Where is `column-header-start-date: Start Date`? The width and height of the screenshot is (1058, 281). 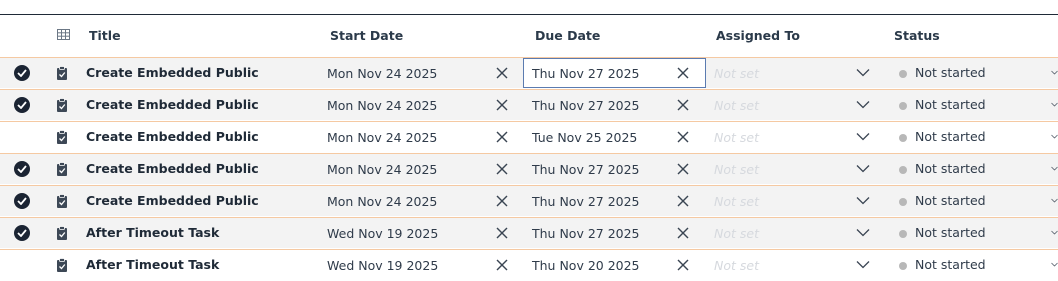
column-header-start-date: Start Date is located at coordinates (366, 35).